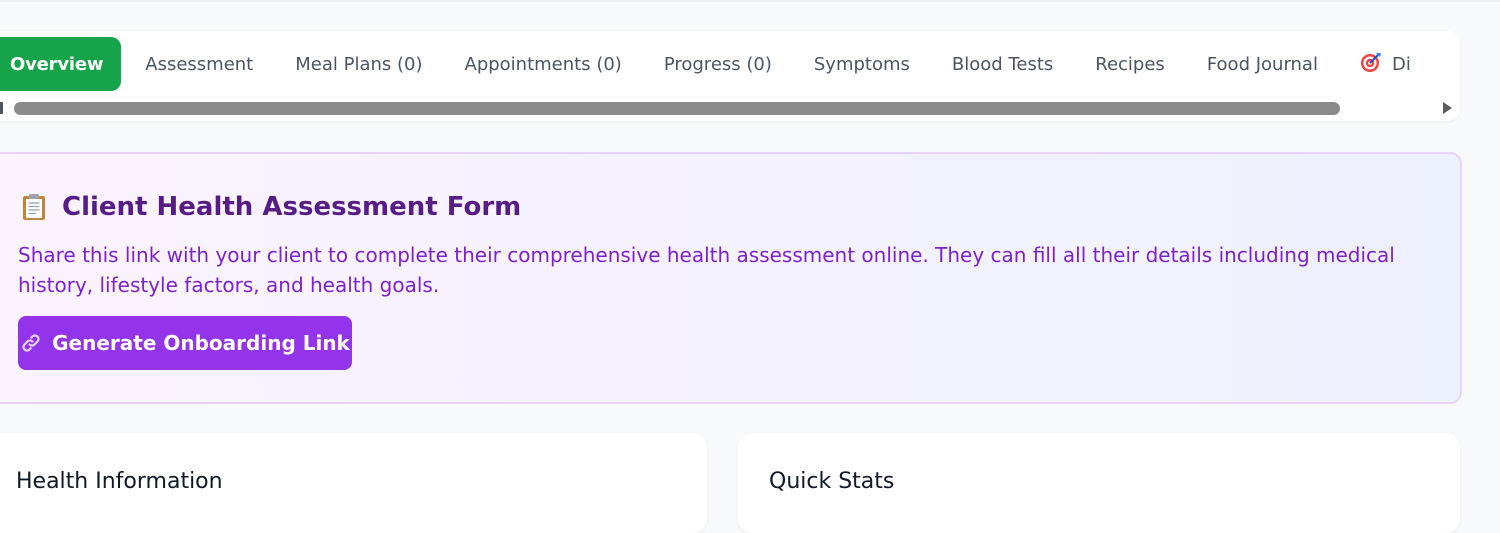 This screenshot has height=533, width=1500. I want to click on tab-symptoms: Symptoms, so click(862, 64).